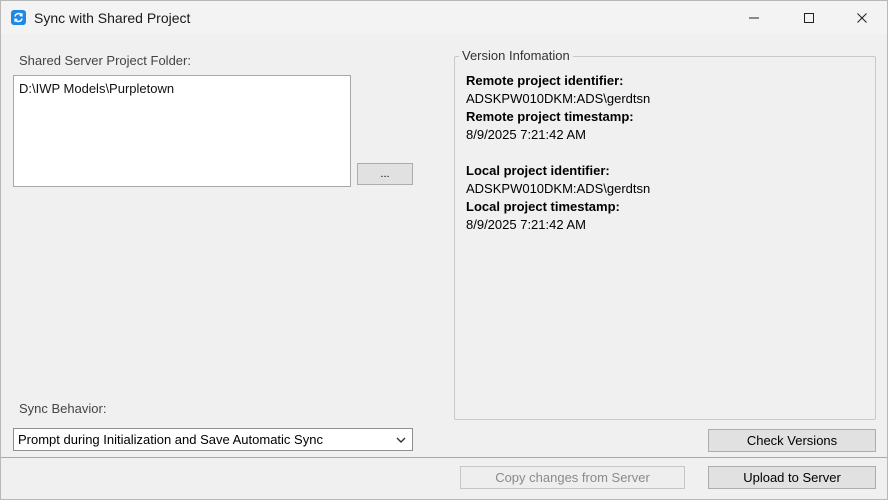  What do you see at coordinates (543, 206) in the screenshot?
I see `local-timestamp-label: Local project timestamp:` at bounding box center [543, 206].